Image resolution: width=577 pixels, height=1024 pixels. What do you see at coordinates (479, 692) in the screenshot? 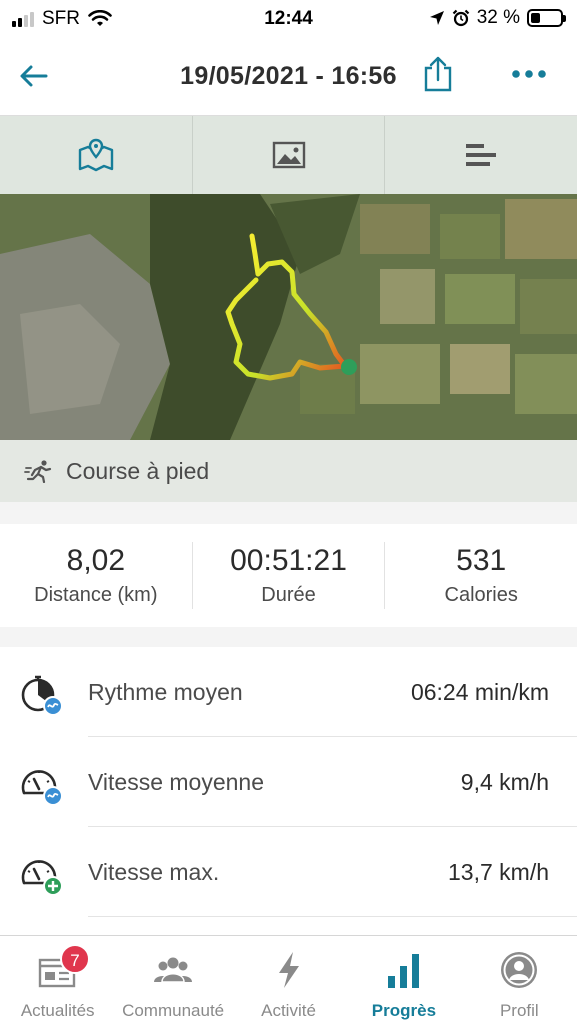
I see `metric-value: 06:24 min/km` at bounding box center [479, 692].